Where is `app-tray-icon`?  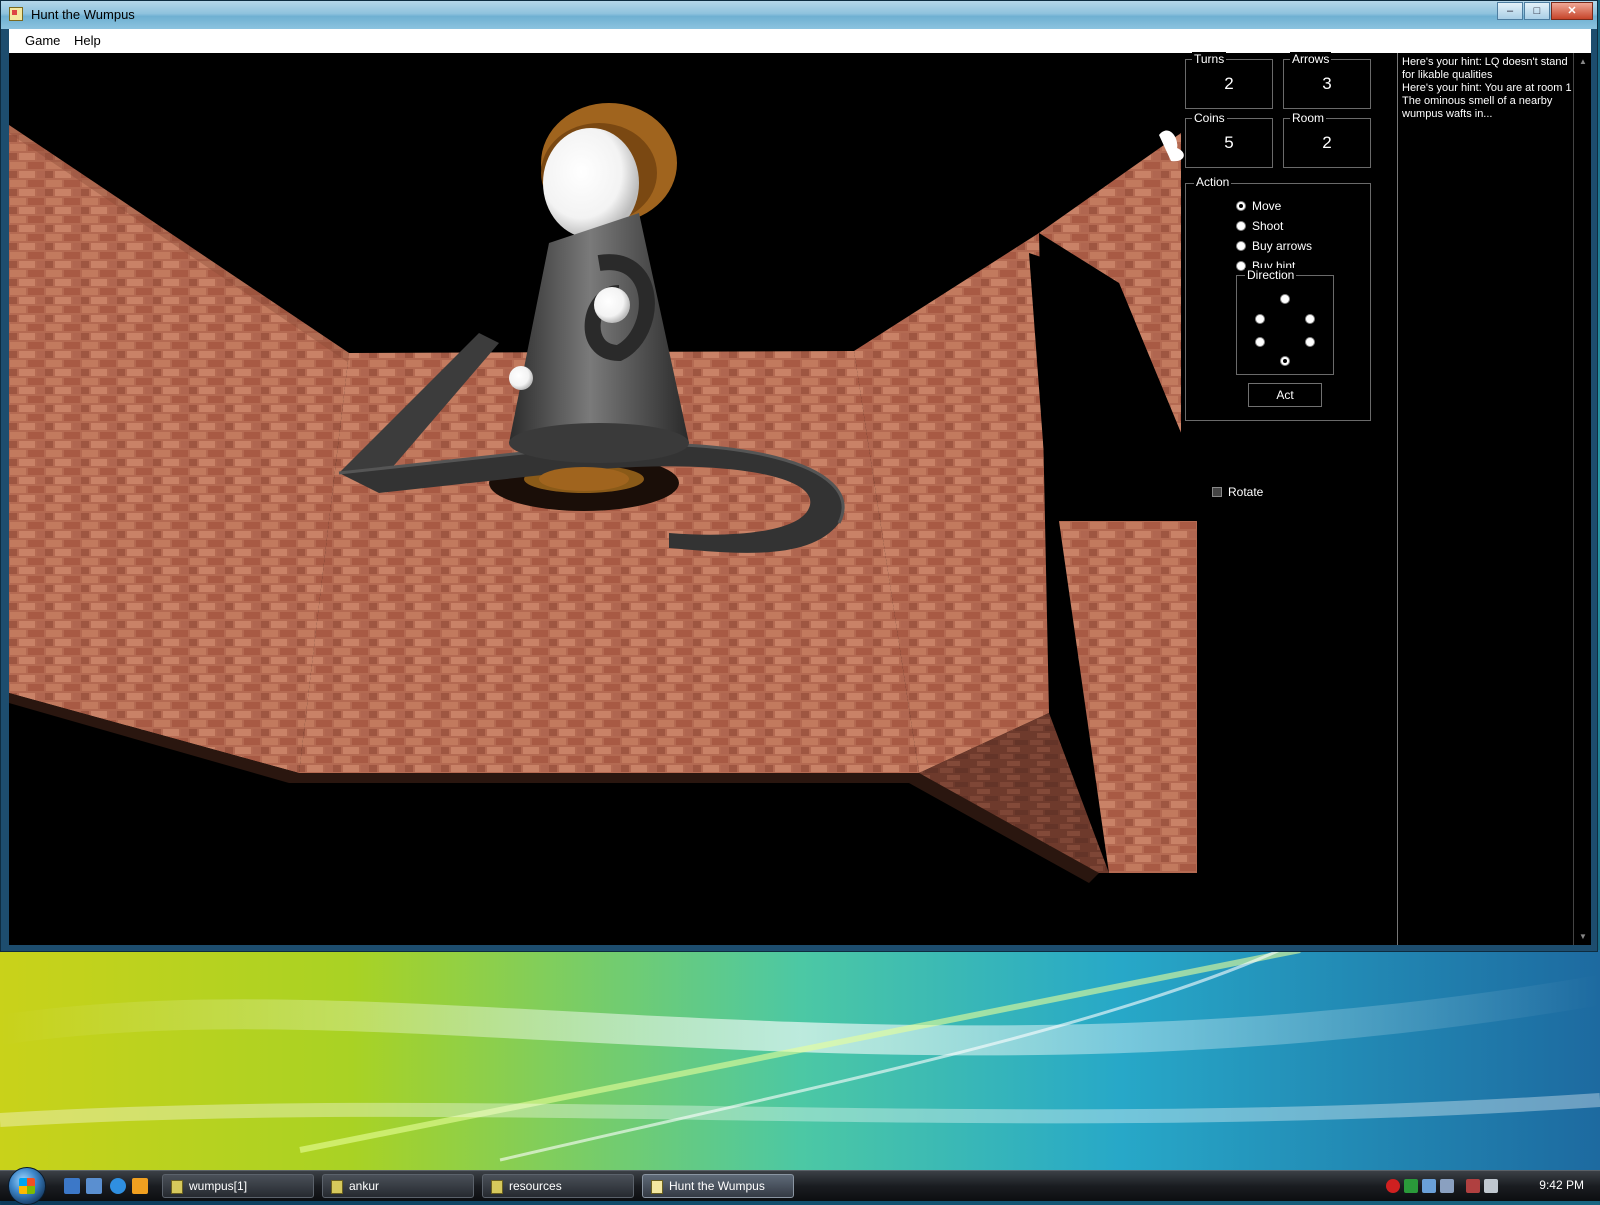 app-tray-icon is located at coordinates (1429, 1186).